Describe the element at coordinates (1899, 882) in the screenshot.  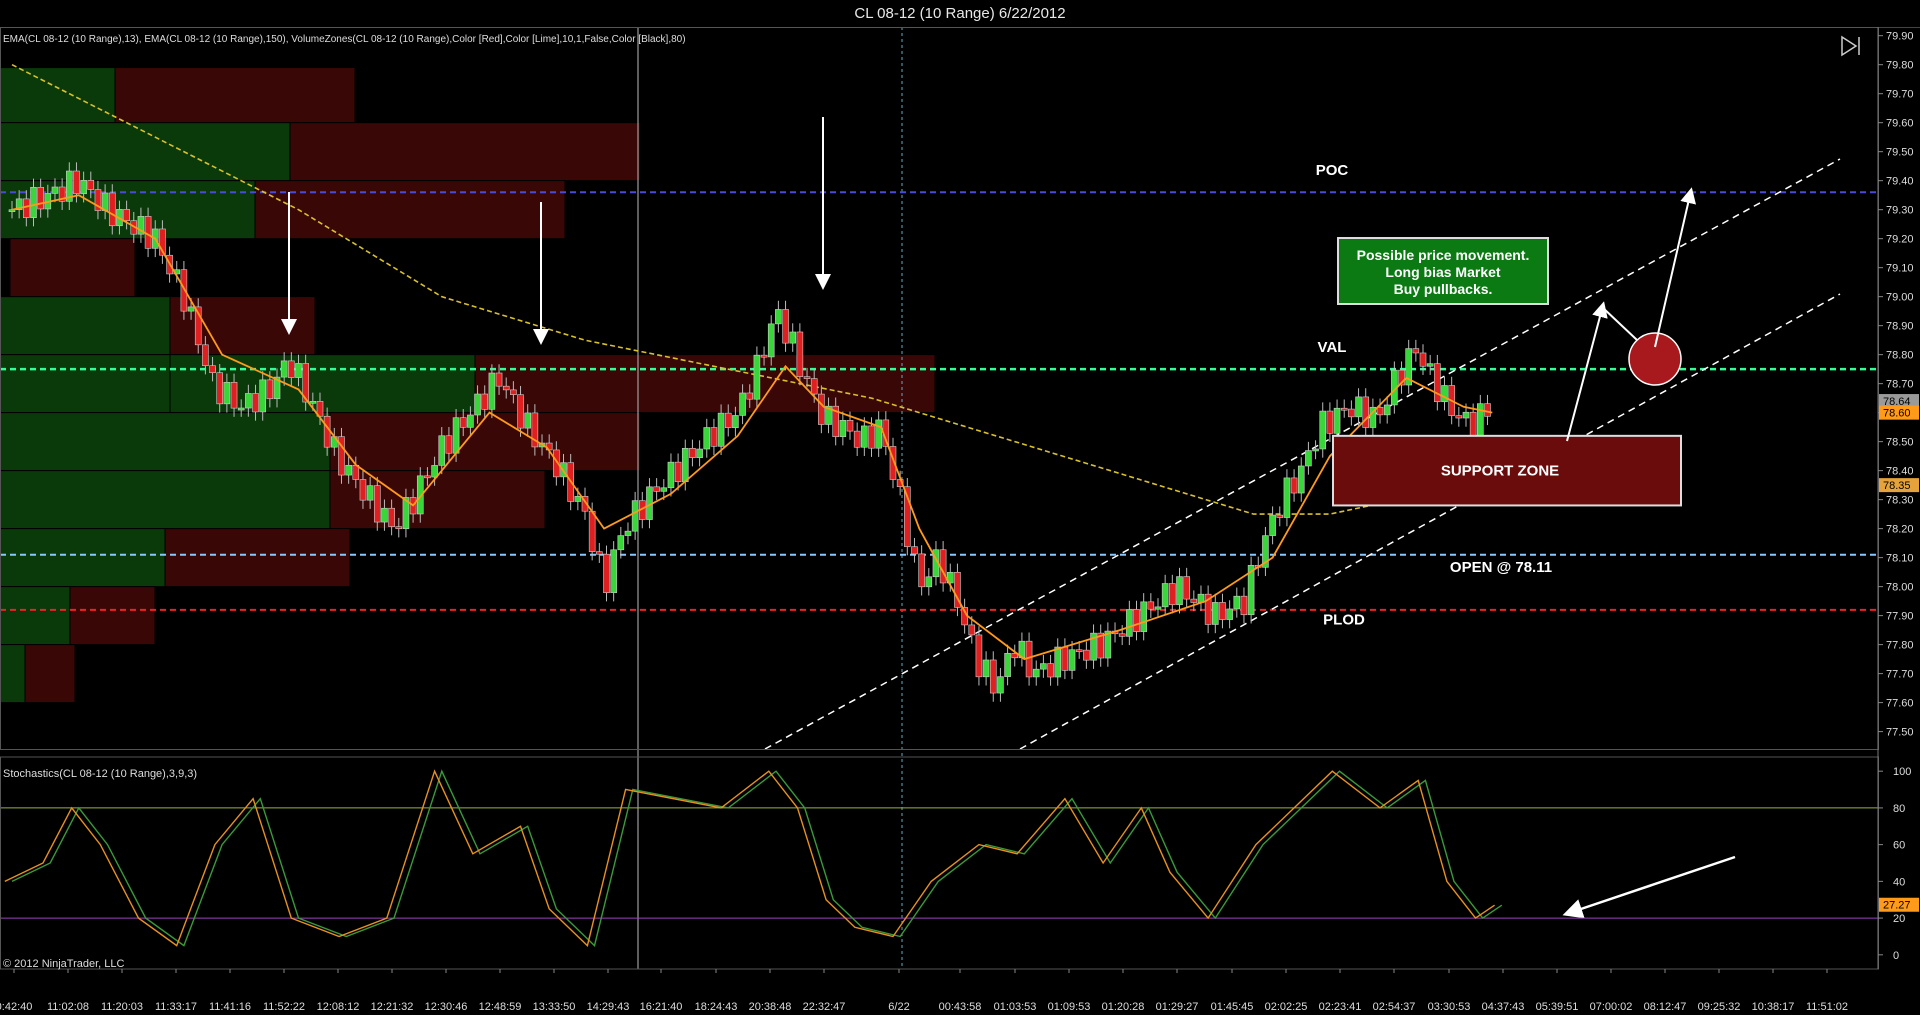
I see `stoch-y-tick-label: 40` at that location.